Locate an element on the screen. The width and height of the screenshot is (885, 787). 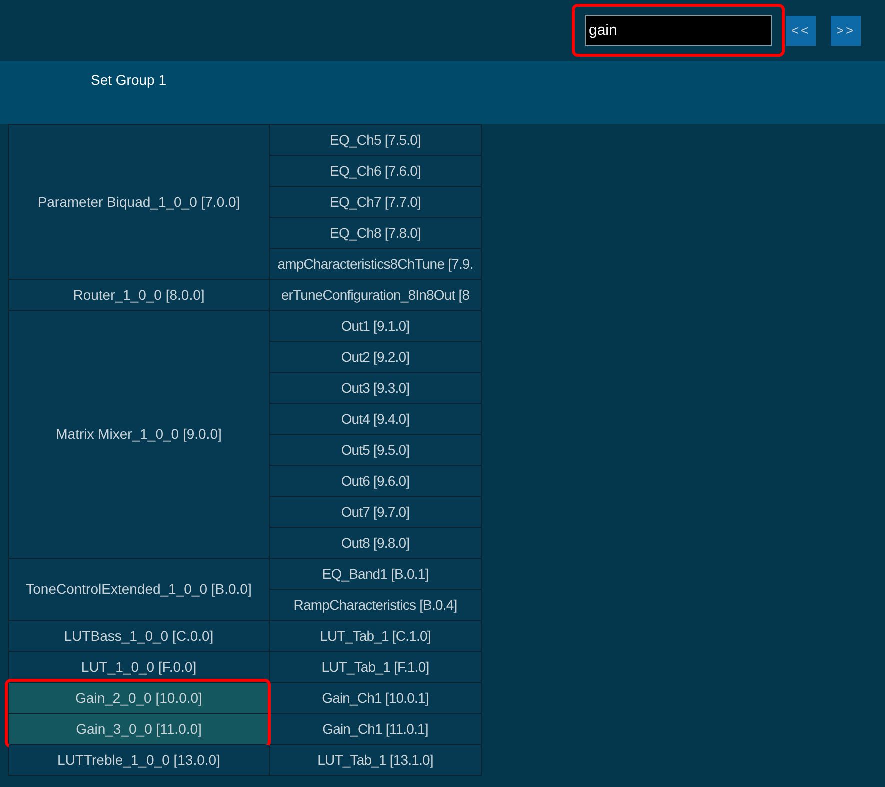
search-field: gain is located at coordinates (678, 30).